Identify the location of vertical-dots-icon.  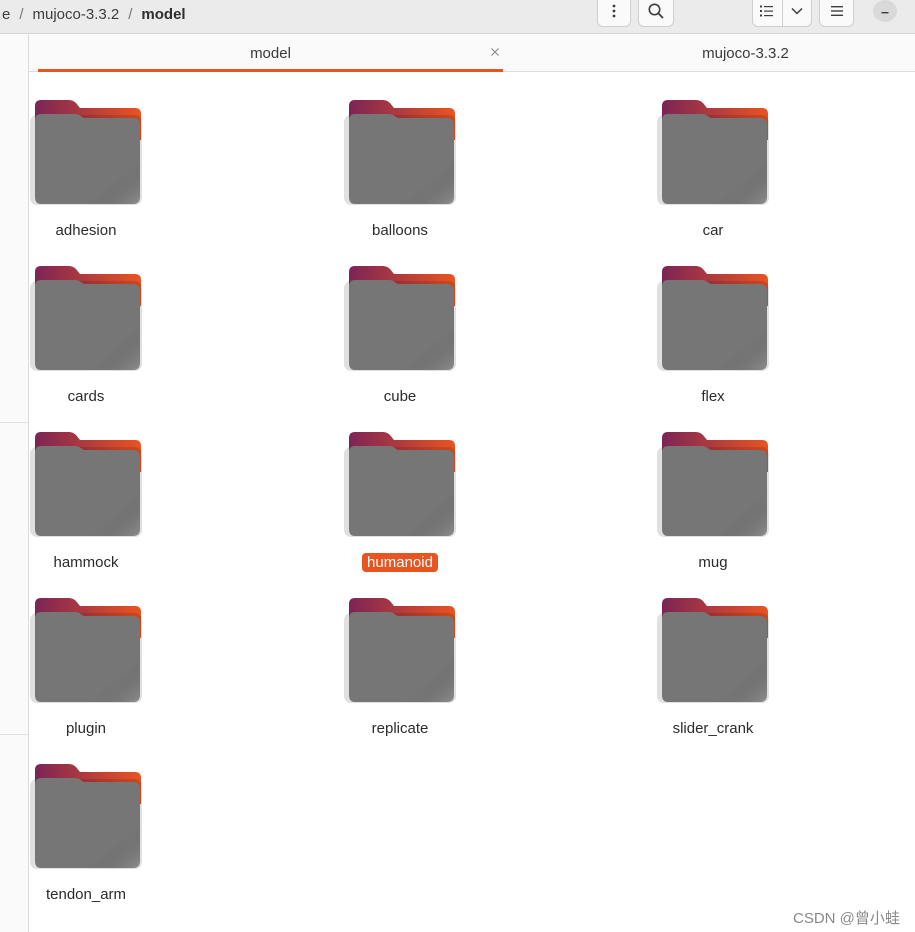
(614, 10).